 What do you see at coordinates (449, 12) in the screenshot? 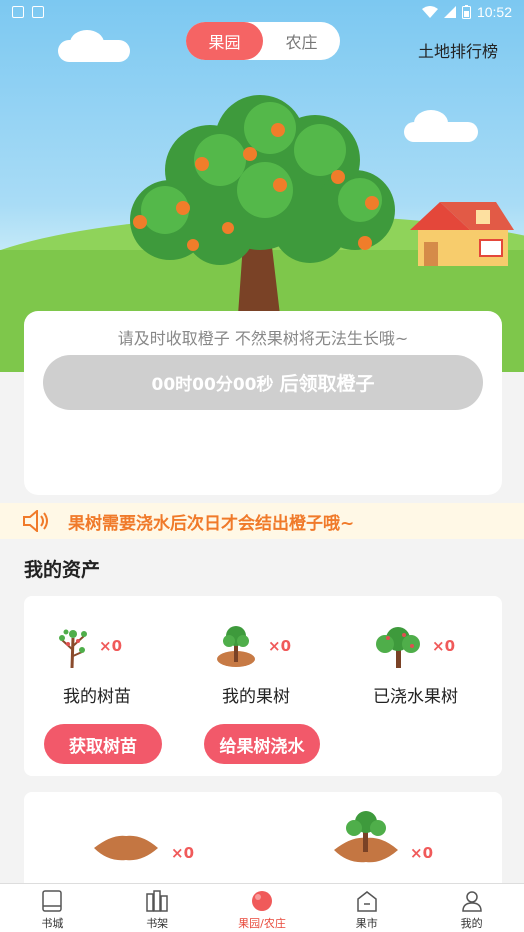
I see `signal-icon` at bounding box center [449, 12].